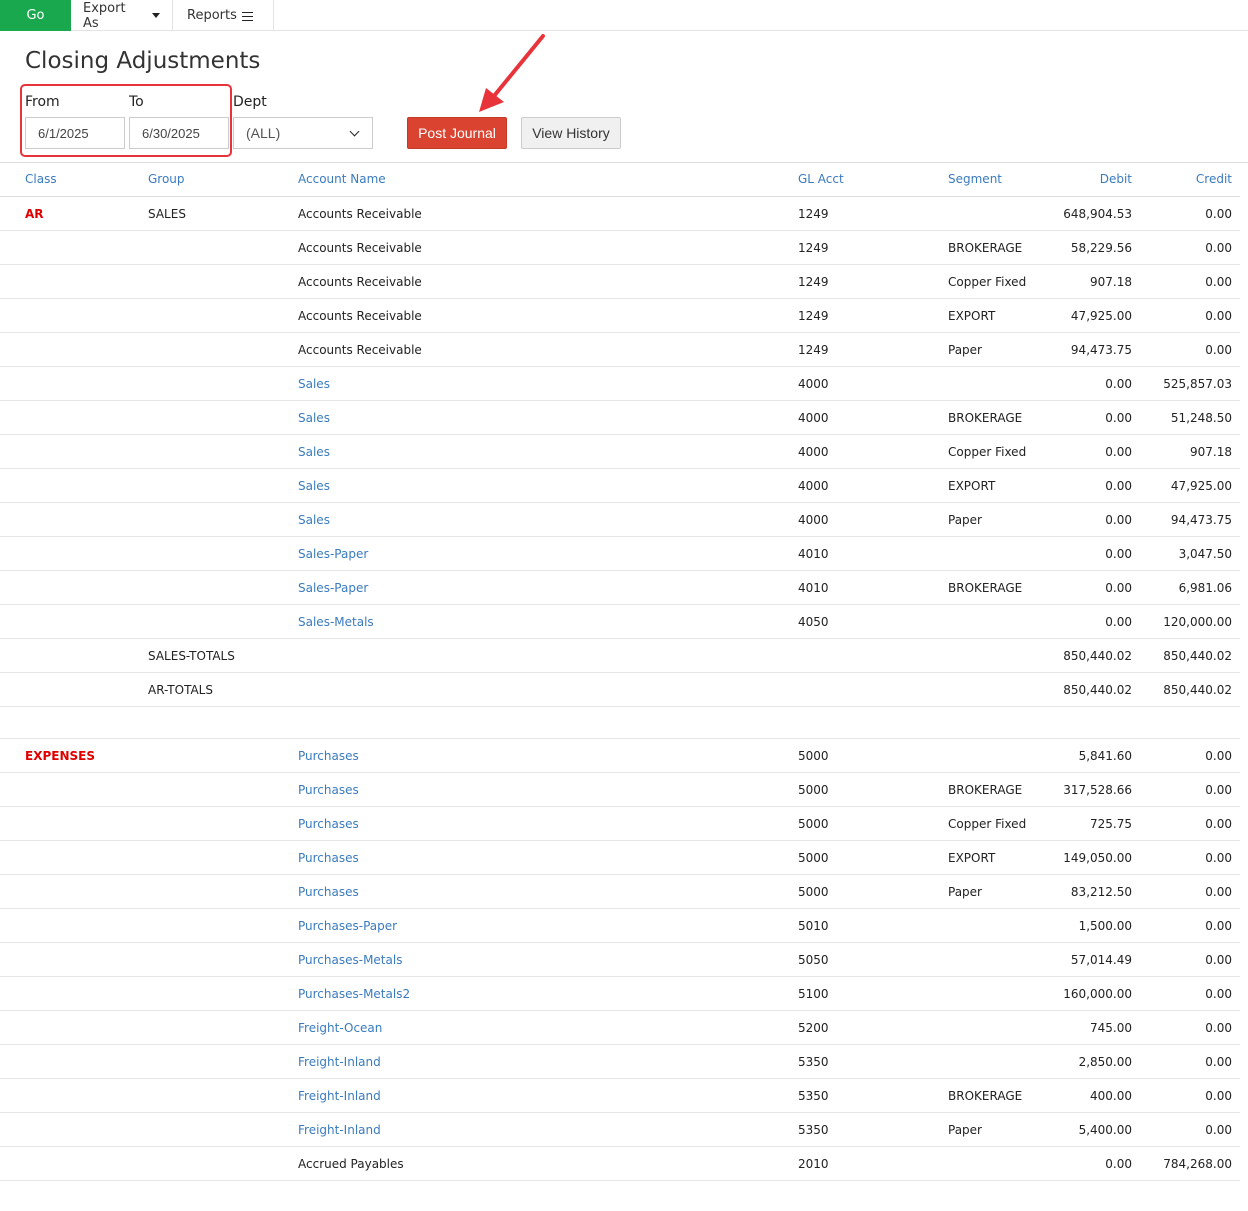 The image size is (1248, 1211). What do you see at coordinates (336, 622) in the screenshot?
I see `row-account-name: Sales-Metals` at bounding box center [336, 622].